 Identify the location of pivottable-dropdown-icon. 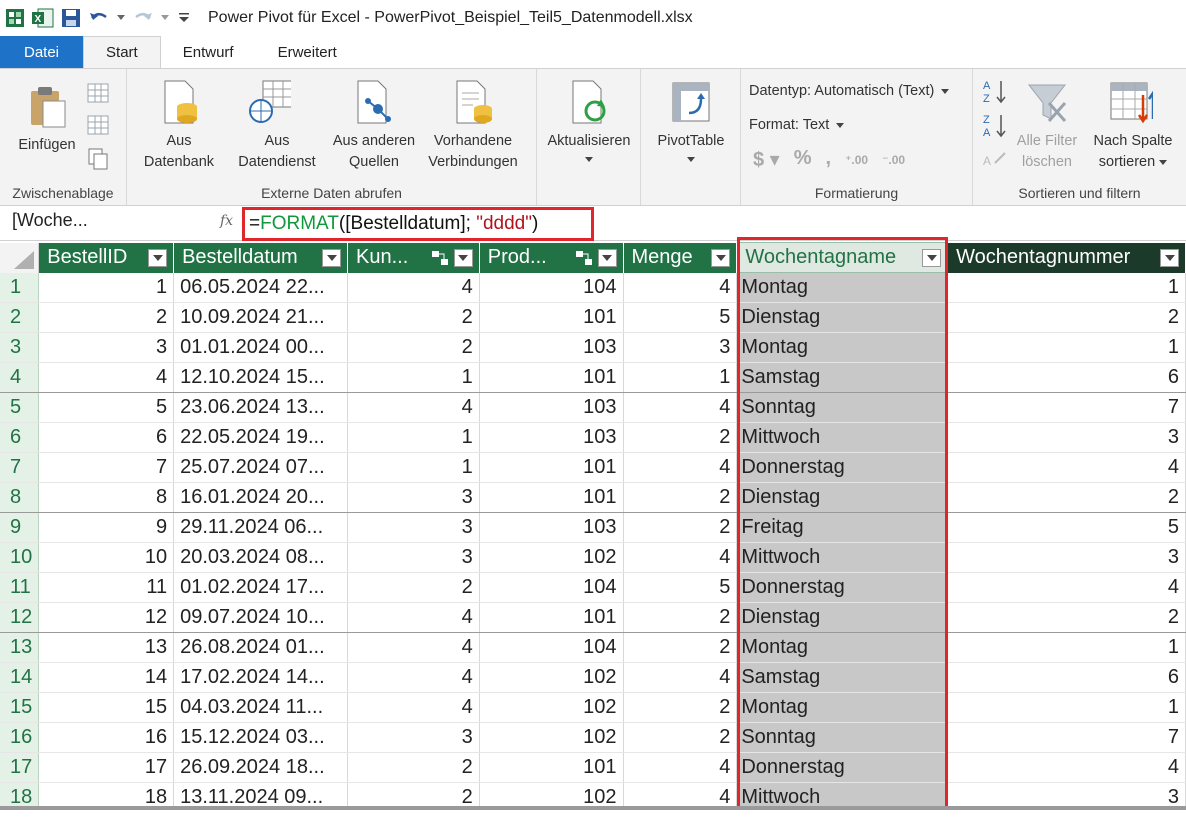
(691, 159).